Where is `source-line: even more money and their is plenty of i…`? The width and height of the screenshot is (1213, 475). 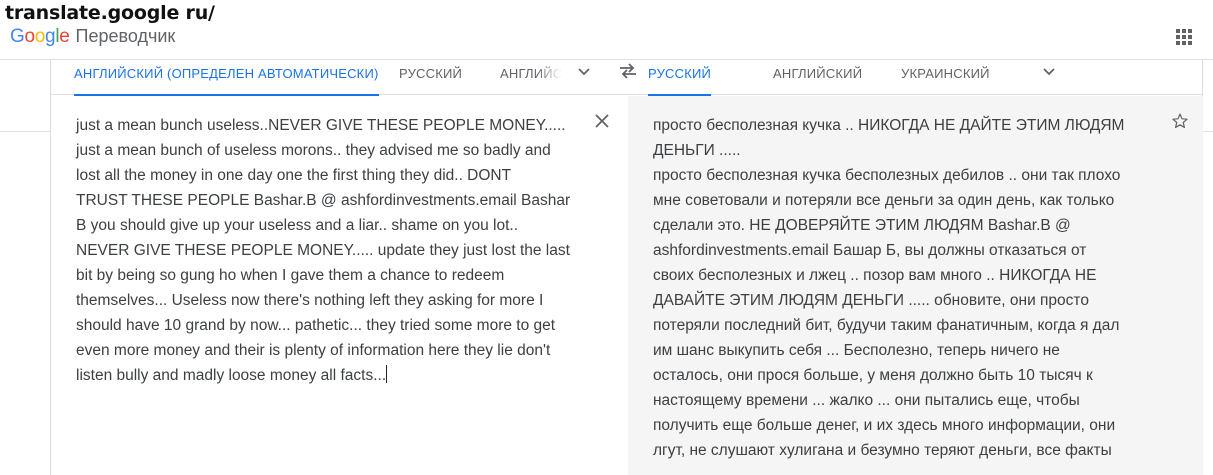
source-line: even more money and their is plenty of i… is located at coordinates (313, 350).